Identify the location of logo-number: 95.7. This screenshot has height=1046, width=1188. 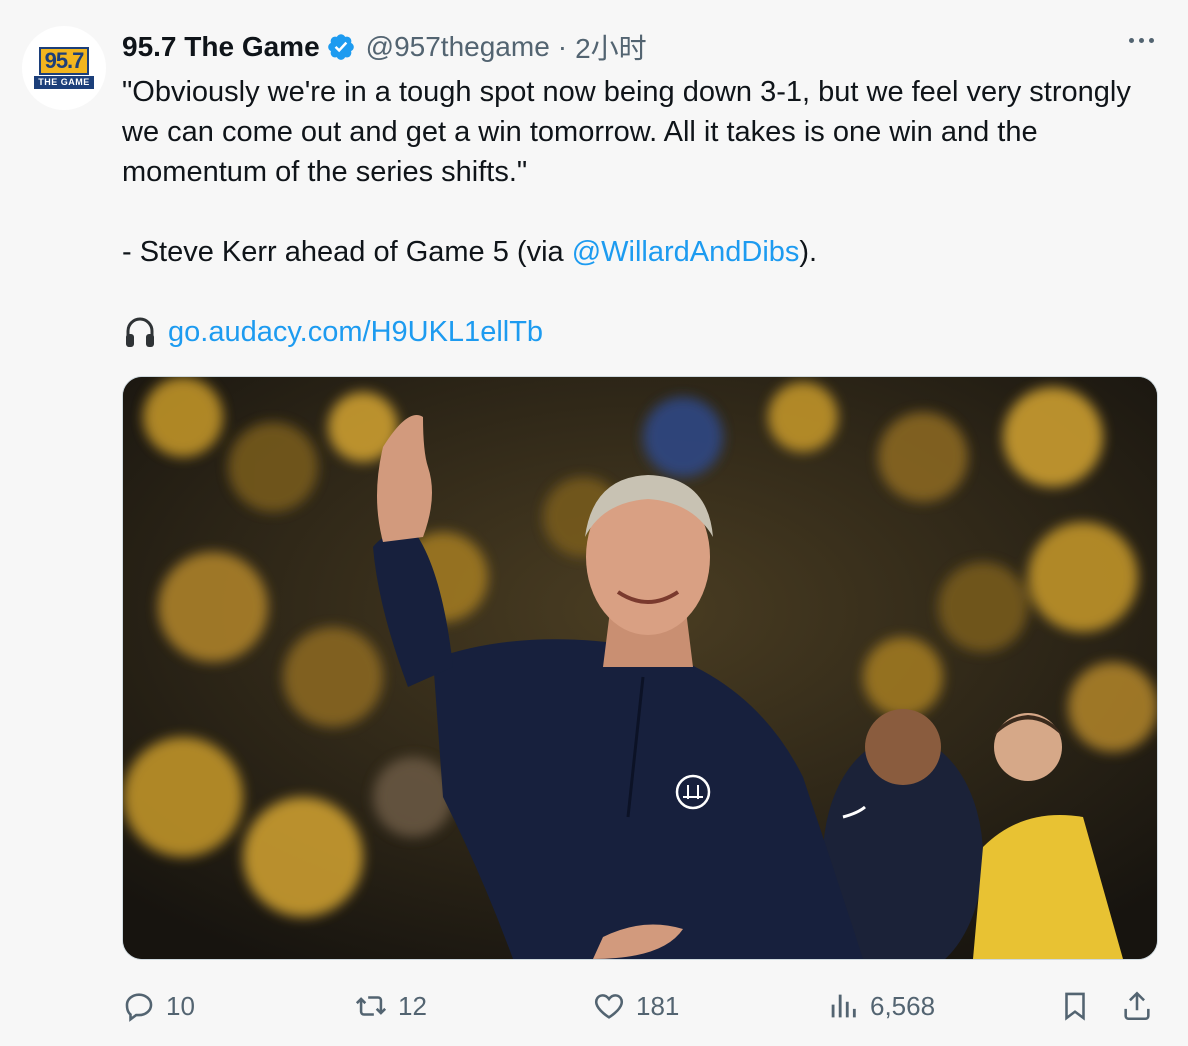
(64, 61).